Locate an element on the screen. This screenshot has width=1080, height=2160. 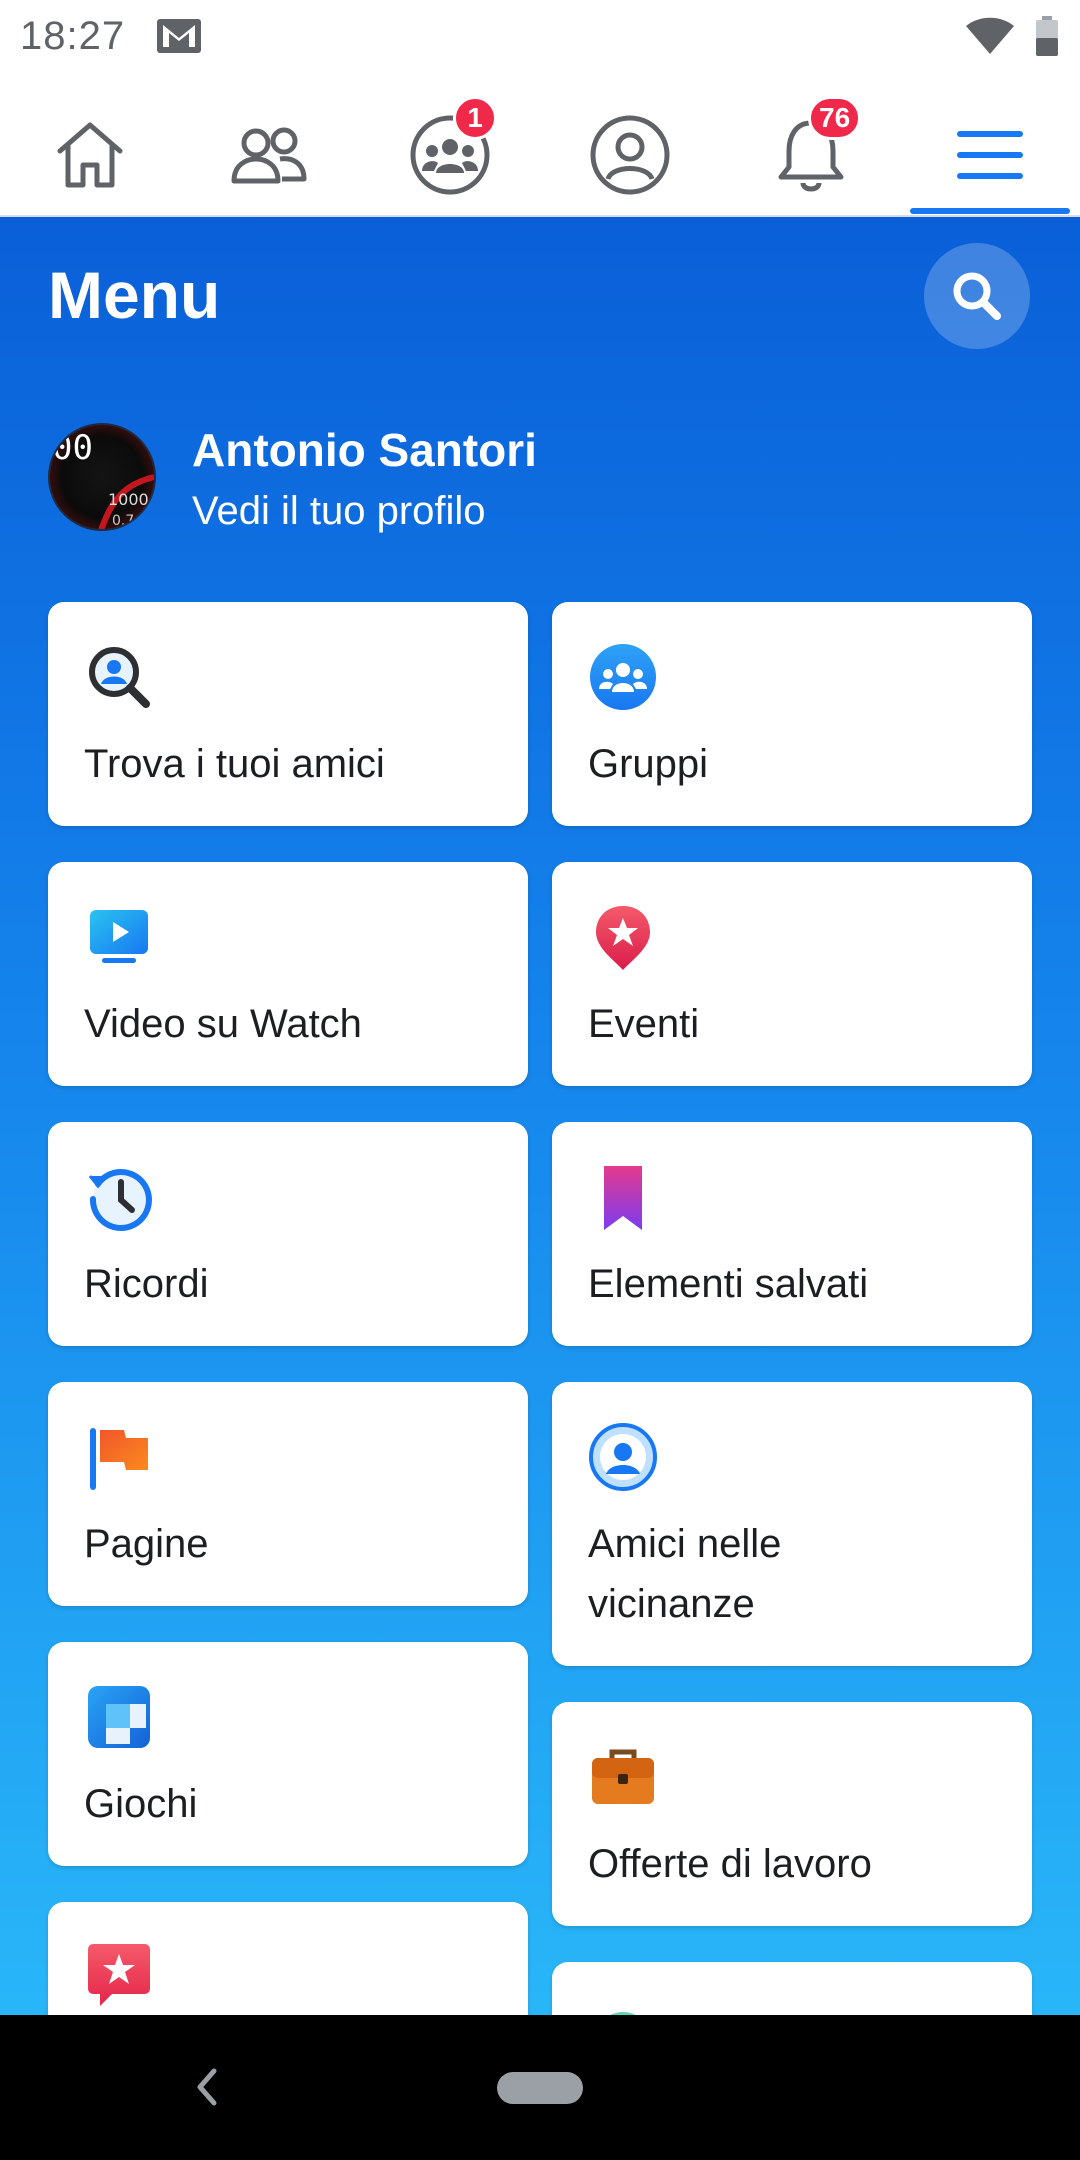
top-navigation-bar: 1 76 is located at coordinates (540, 144).